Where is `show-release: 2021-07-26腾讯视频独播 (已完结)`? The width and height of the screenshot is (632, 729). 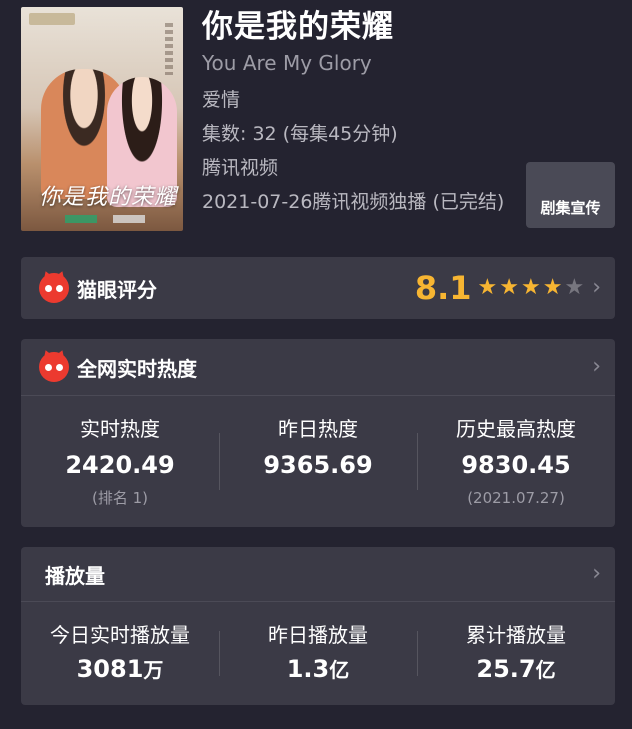
show-release: 2021-07-26腾讯视频独播 (已完结) is located at coordinates (353, 202).